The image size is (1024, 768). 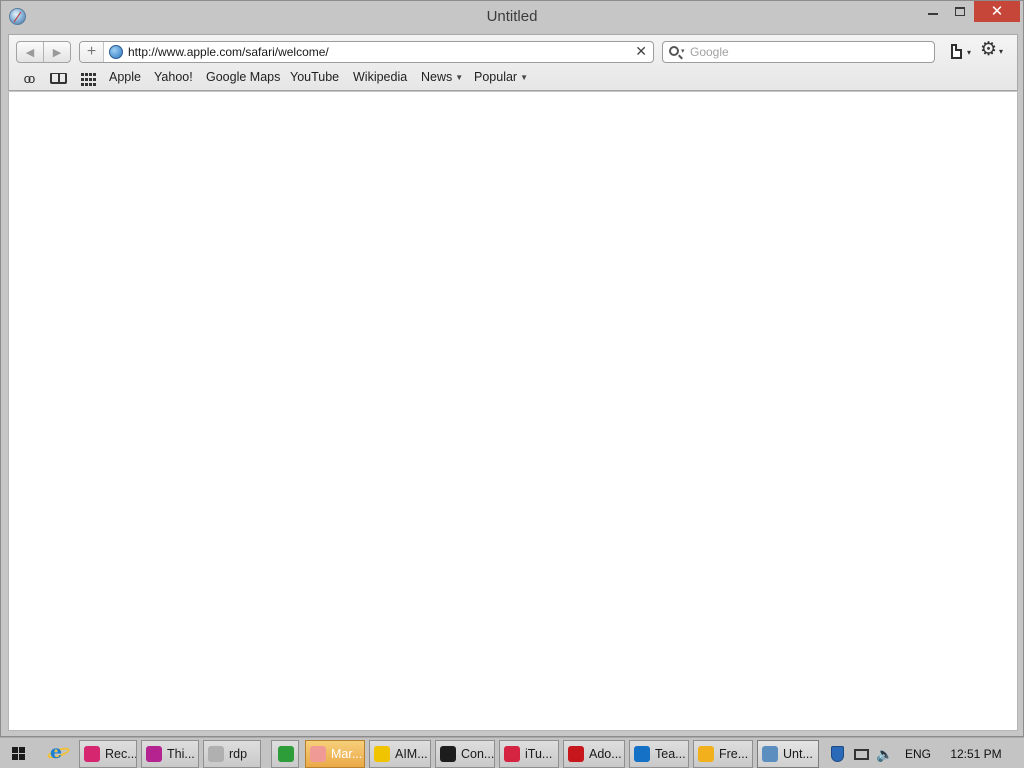 What do you see at coordinates (154, 754) in the screenshot?
I see `thinkfree-icon` at bounding box center [154, 754].